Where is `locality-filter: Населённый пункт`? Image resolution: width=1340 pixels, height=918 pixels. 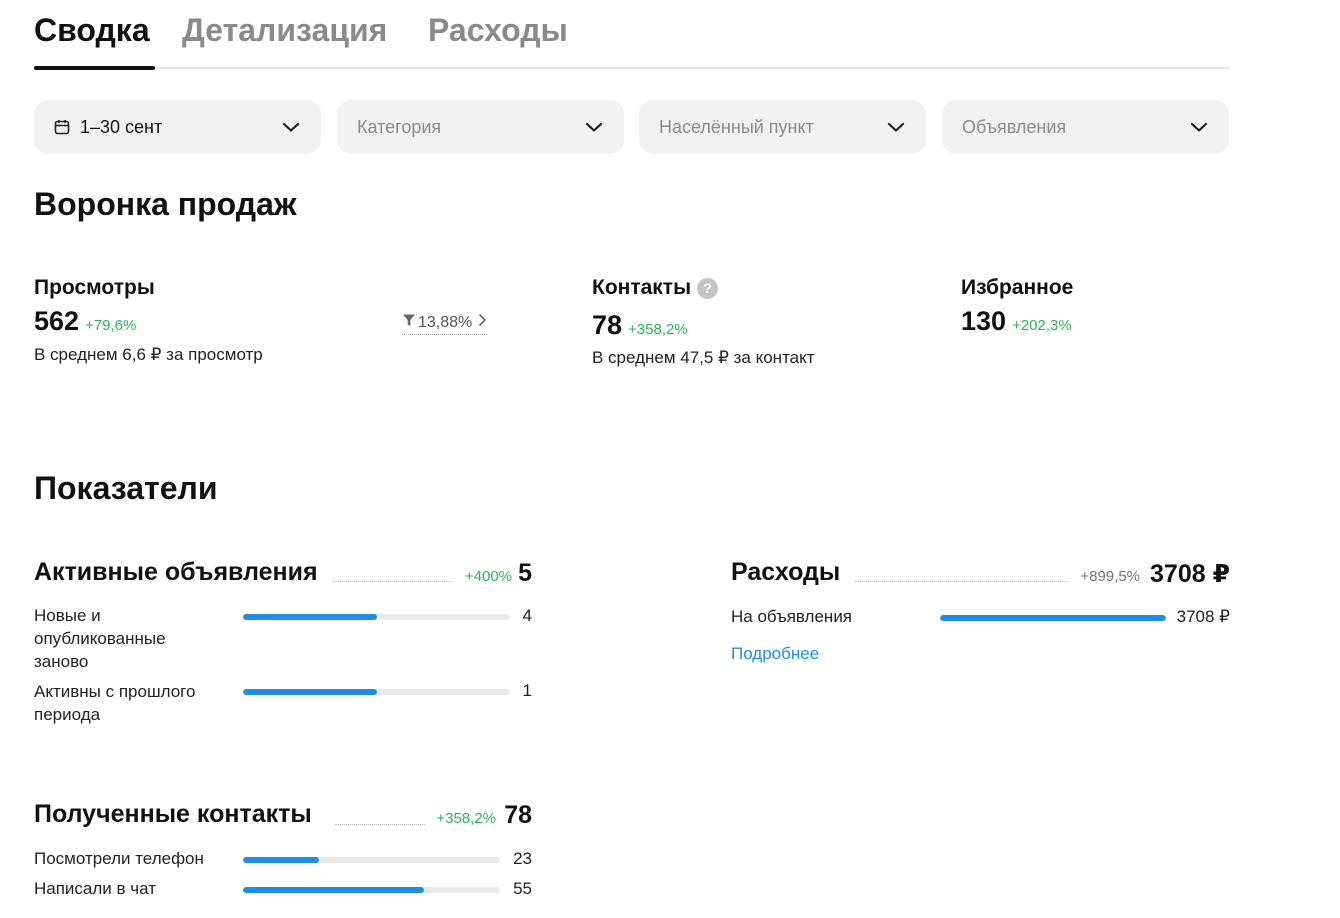 locality-filter: Населённый пункт is located at coordinates (782, 127).